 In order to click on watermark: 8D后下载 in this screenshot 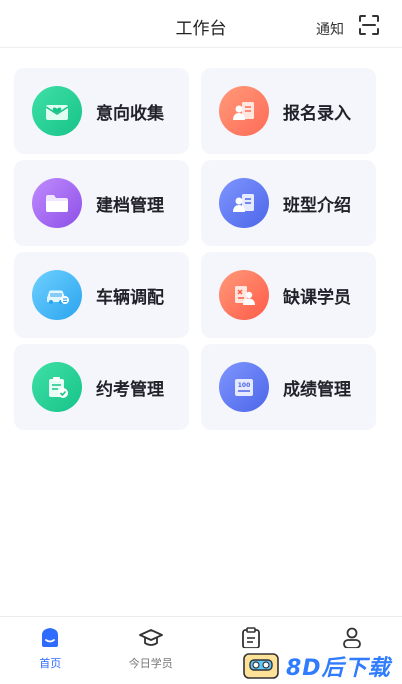, I will do `click(321, 666)`.